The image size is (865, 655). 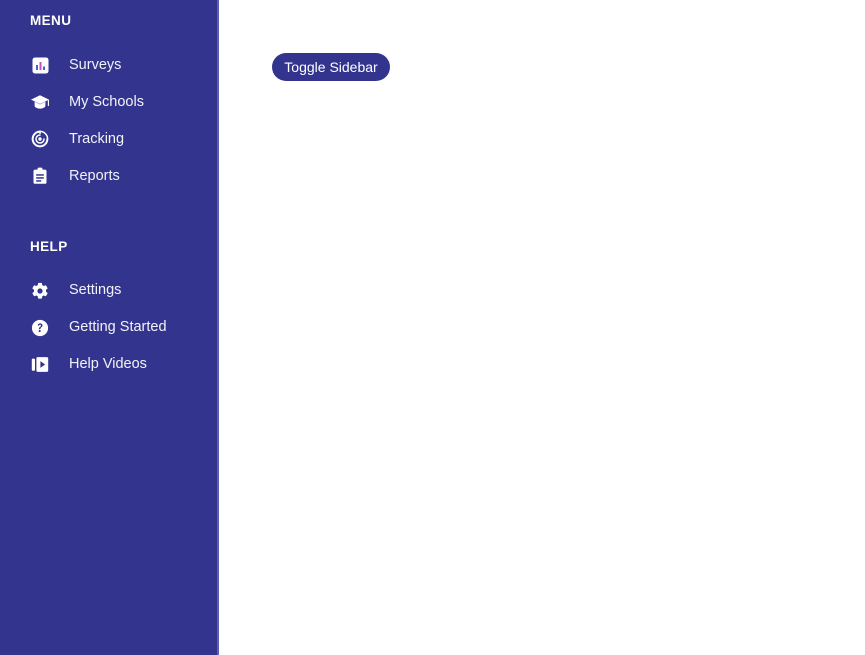 I want to click on sidebar-help-list: Settings Getting Started Help Videos, so click(x=108, y=327).